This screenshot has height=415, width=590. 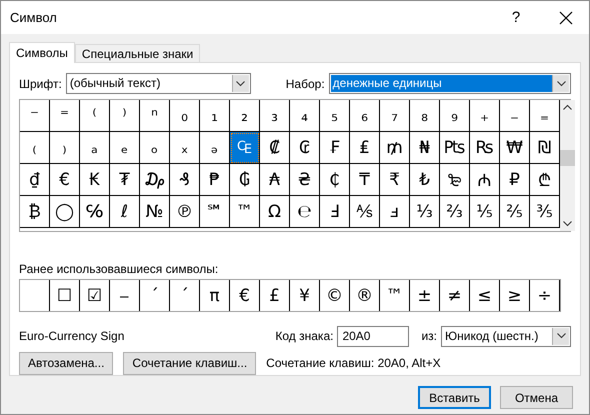 What do you see at coordinates (215, 180) in the screenshot?
I see `symbol-cell: ₱` at bounding box center [215, 180].